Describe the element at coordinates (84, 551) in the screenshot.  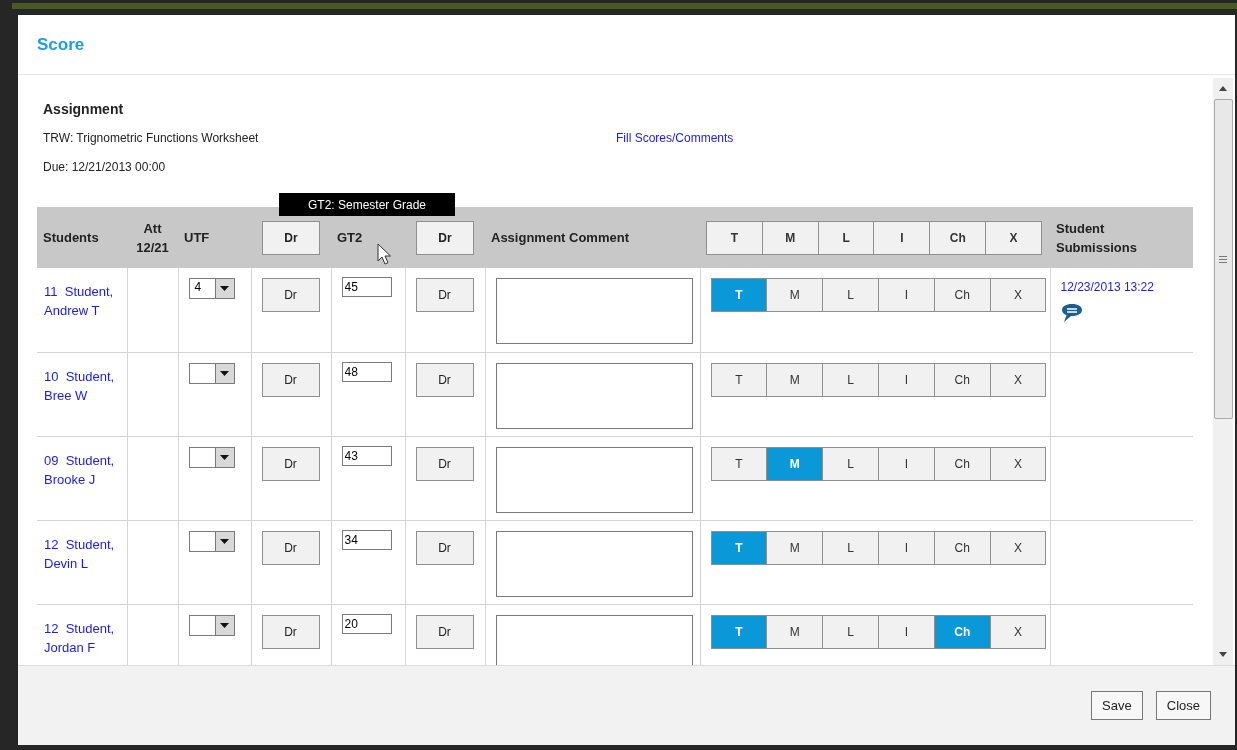
I see `student-link: 12 Student, Devin L` at that location.